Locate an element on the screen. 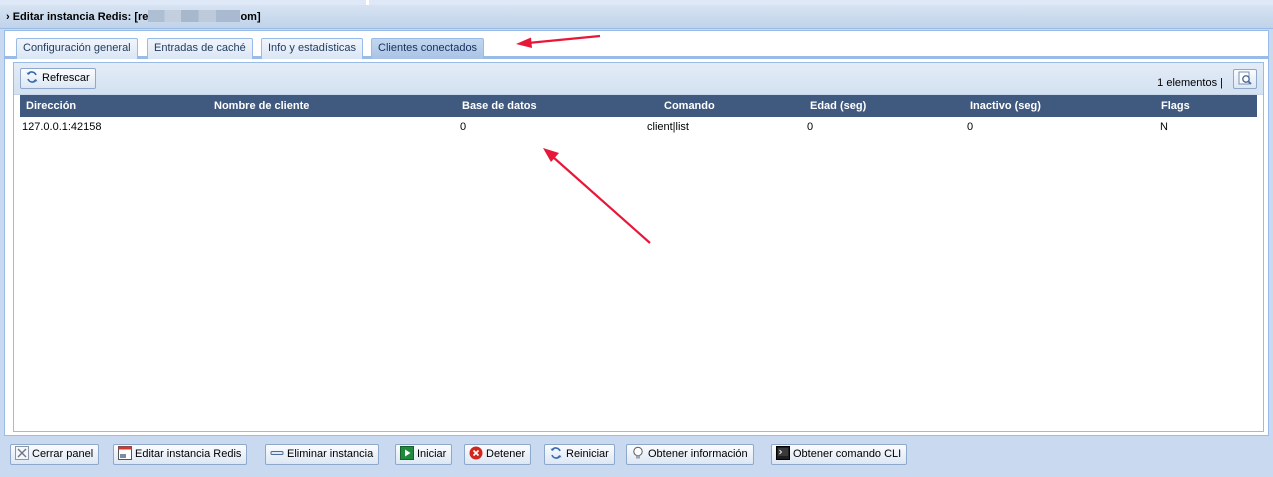 Image resolution: width=1273 pixels, height=477 pixels. cell-command: client|list is located at coordinates (668, 127).